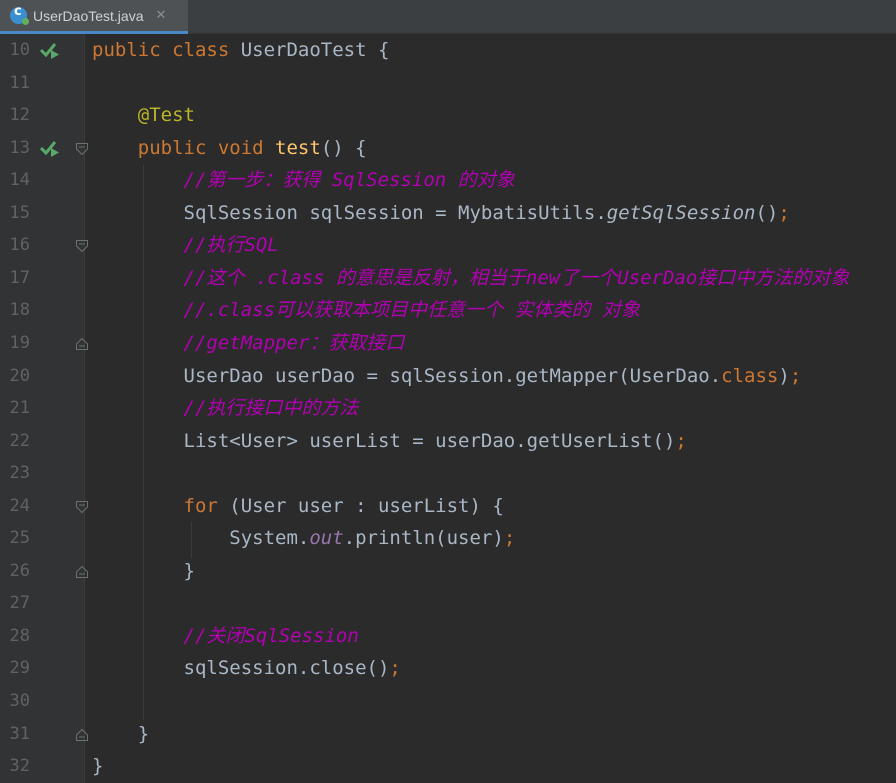 The height and width of the screenshot is (783, 896). Describe the element at coordinates (88, 15) in the screenshot. I see `tab-label: UserDaoTest.java` at that location.